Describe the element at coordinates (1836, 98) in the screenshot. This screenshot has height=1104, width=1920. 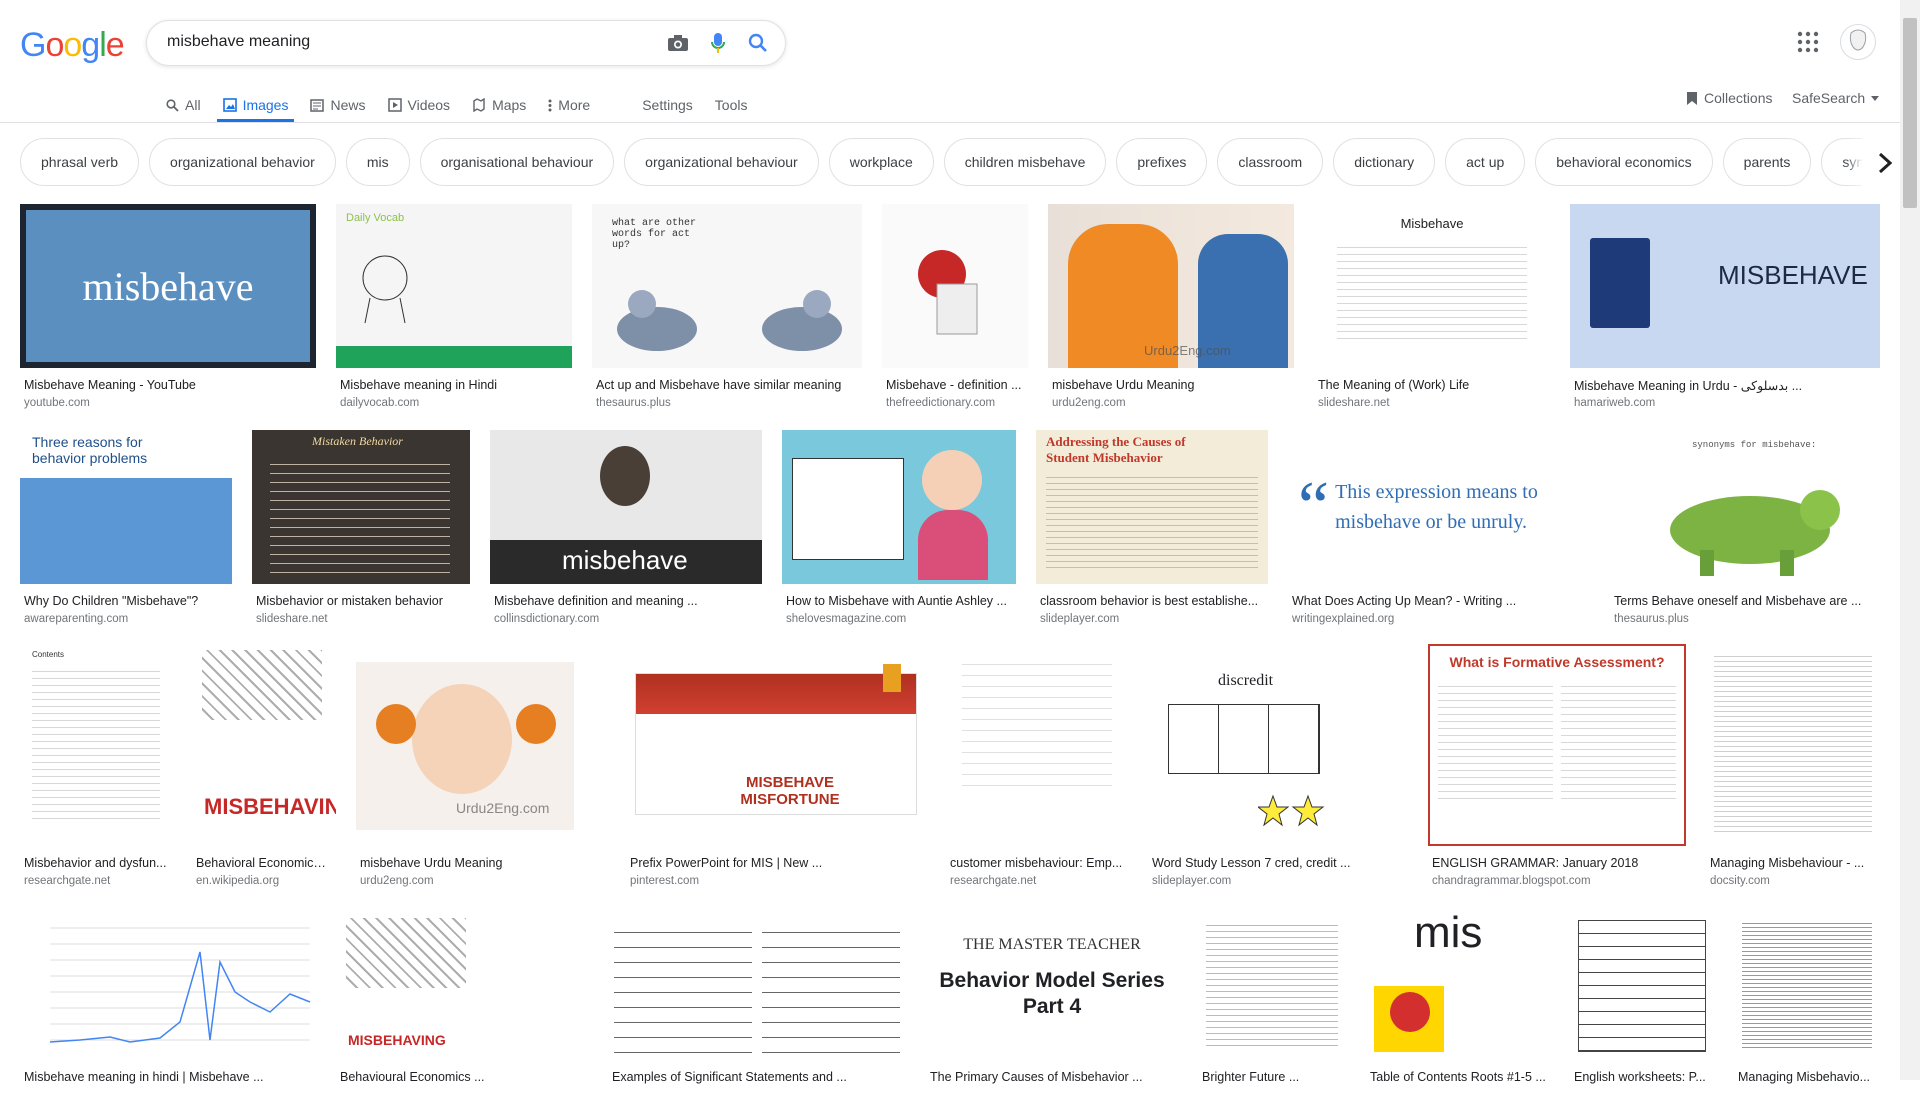
I see `safesearch-dropdown: SafeSearch` at that location.